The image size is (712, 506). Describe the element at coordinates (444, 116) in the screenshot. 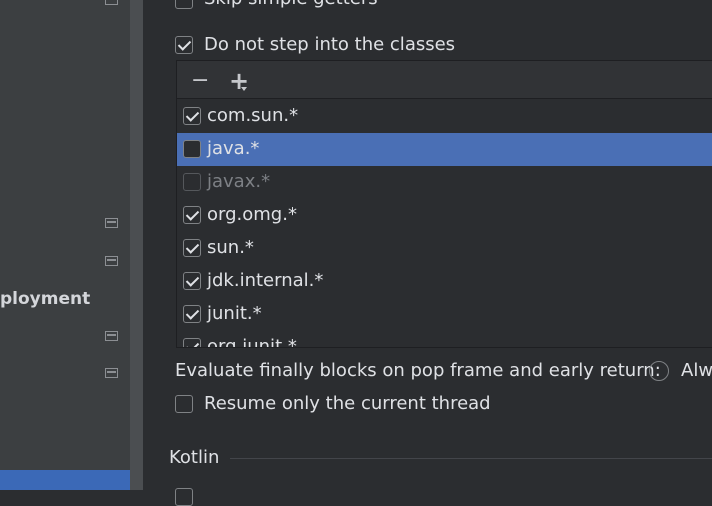

I see `list-item: com.sun.*` at that location.